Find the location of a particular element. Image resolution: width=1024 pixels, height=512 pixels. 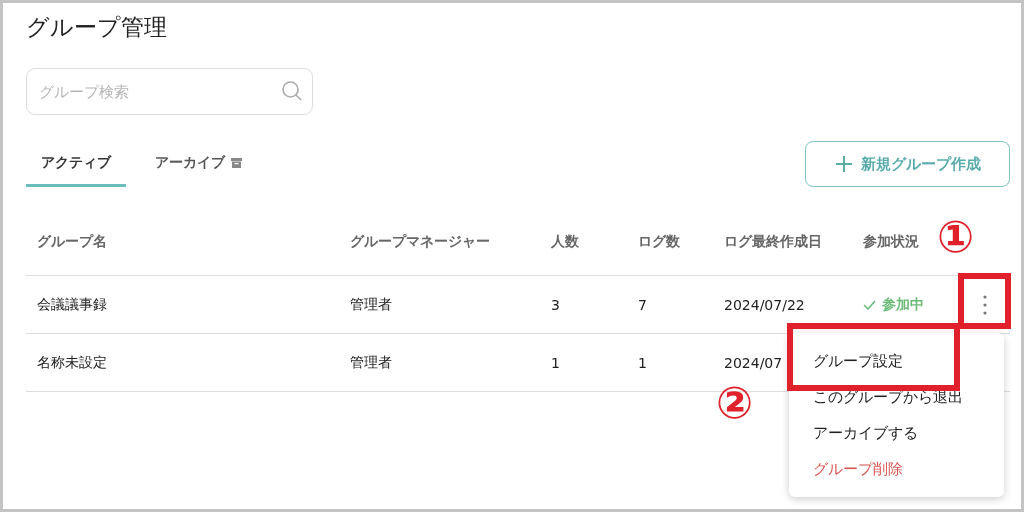

table-cell: 会議議事録 is located at coordinates (72, 304).